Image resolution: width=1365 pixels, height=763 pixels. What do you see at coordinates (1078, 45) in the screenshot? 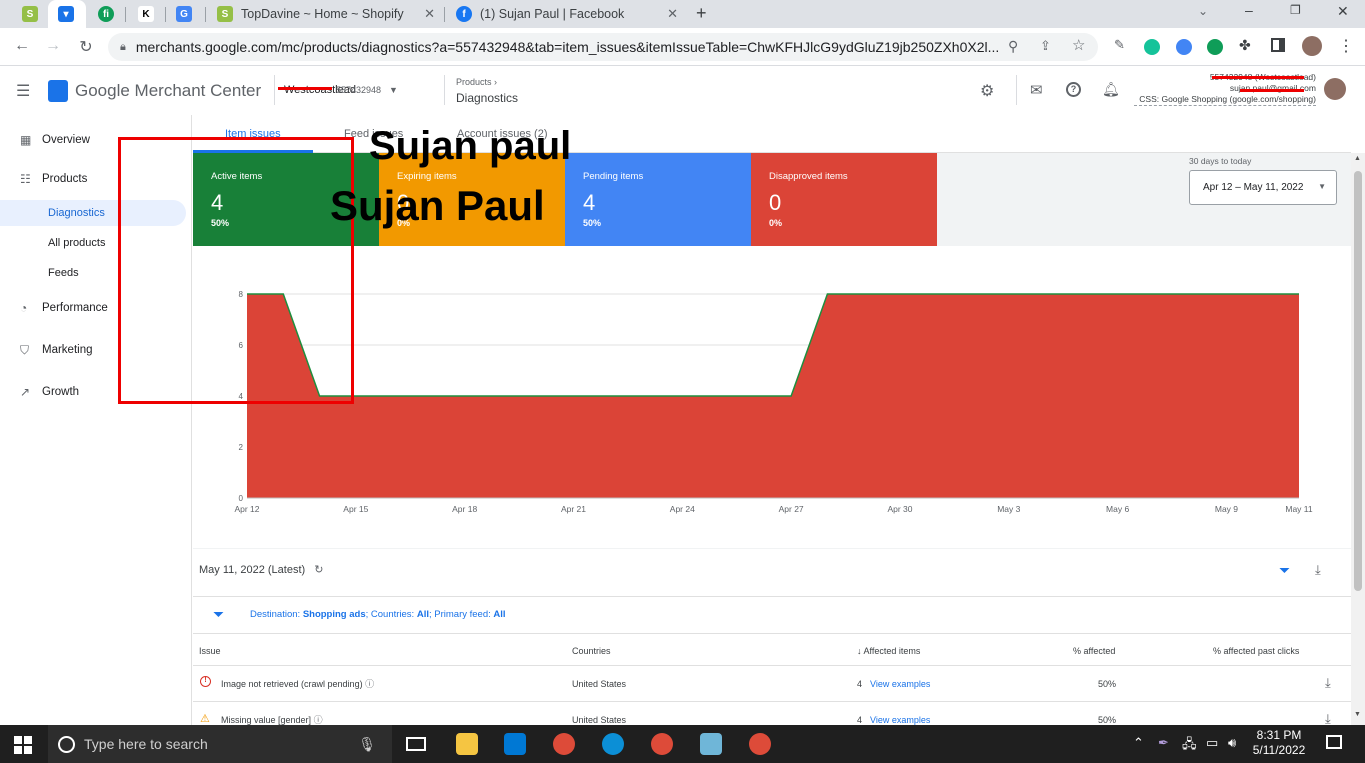
I see `bookmark-star-icon: ☆` at bounding box center [1078, 45].